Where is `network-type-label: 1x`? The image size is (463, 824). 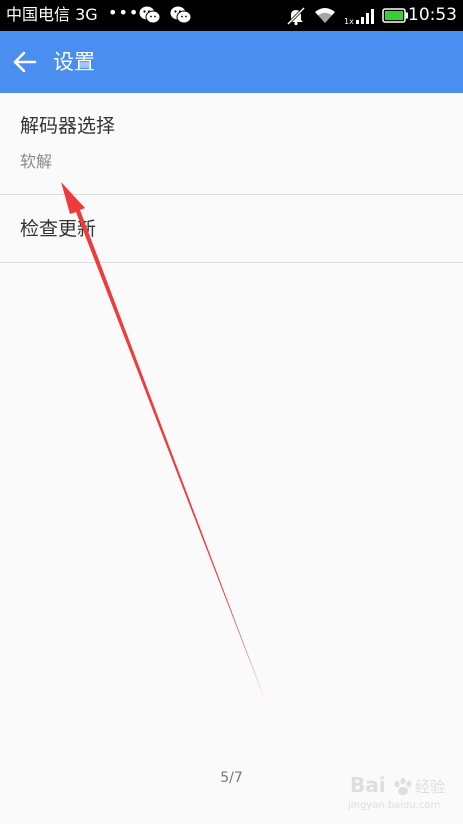 network-type-label: 1x is located at coordinates (349, 21).